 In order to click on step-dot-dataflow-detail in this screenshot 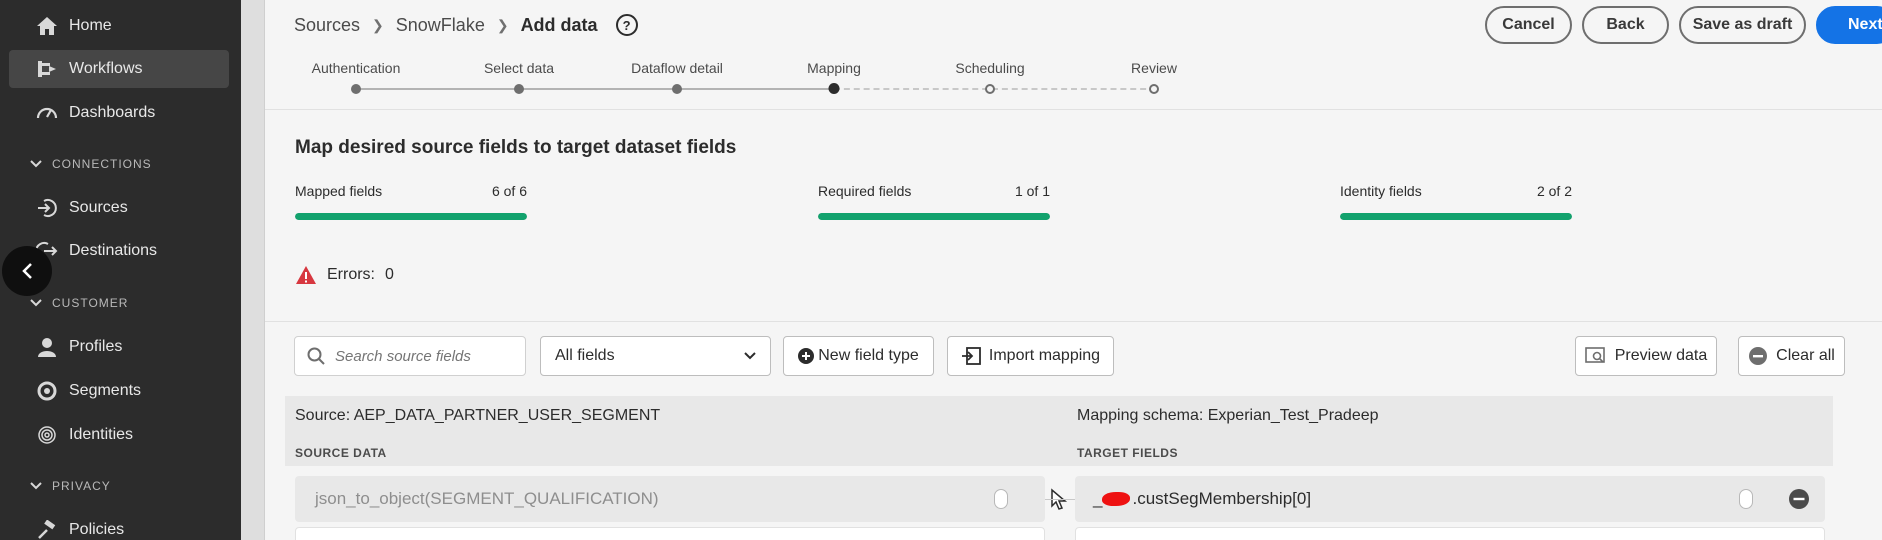, I will do `click(677, 89)`.